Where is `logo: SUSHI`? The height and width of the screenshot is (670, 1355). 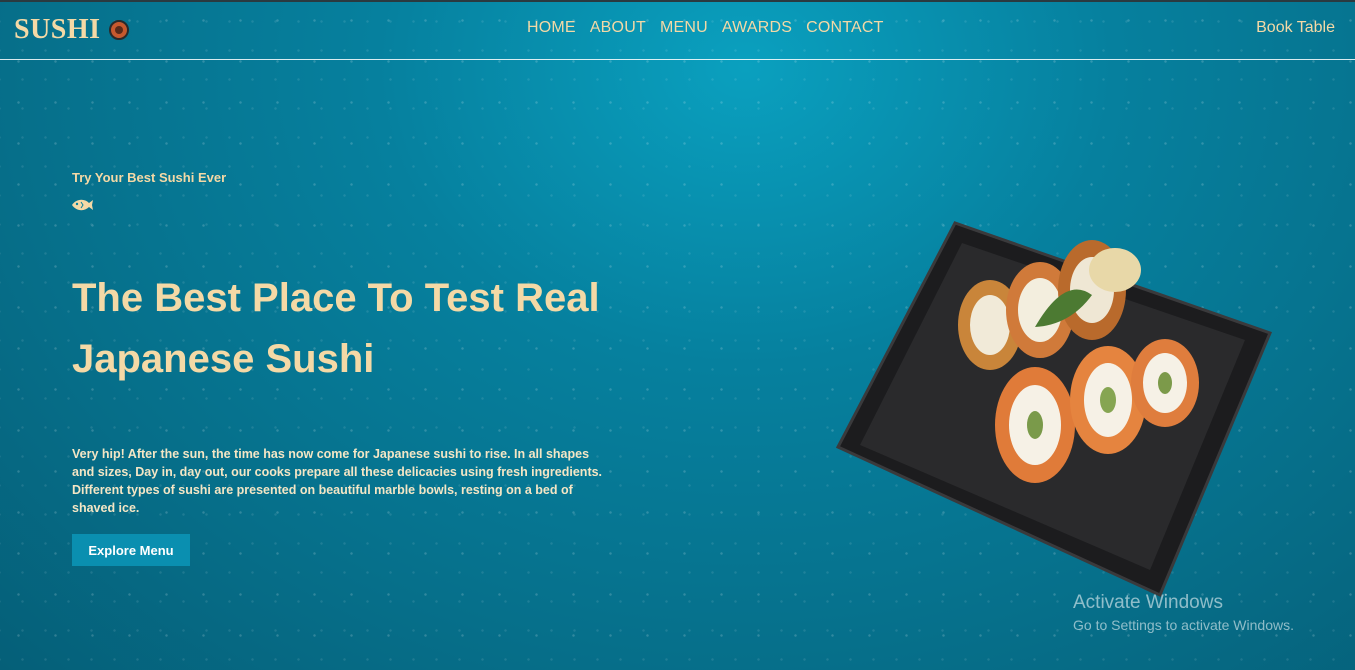 logo: SUSHI is located at coordinates (71, 30).